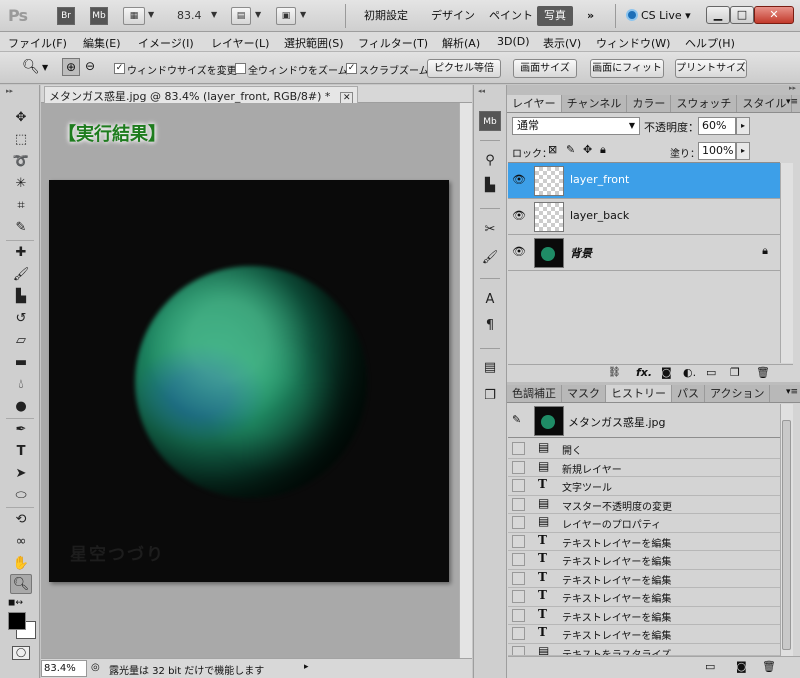 The height and width of the screenshot is (678, 800). What do you see at coordinates (21, 118) in the screenshot?
I see `move-tool-icon: ✥` at bounding box center [21, 118].